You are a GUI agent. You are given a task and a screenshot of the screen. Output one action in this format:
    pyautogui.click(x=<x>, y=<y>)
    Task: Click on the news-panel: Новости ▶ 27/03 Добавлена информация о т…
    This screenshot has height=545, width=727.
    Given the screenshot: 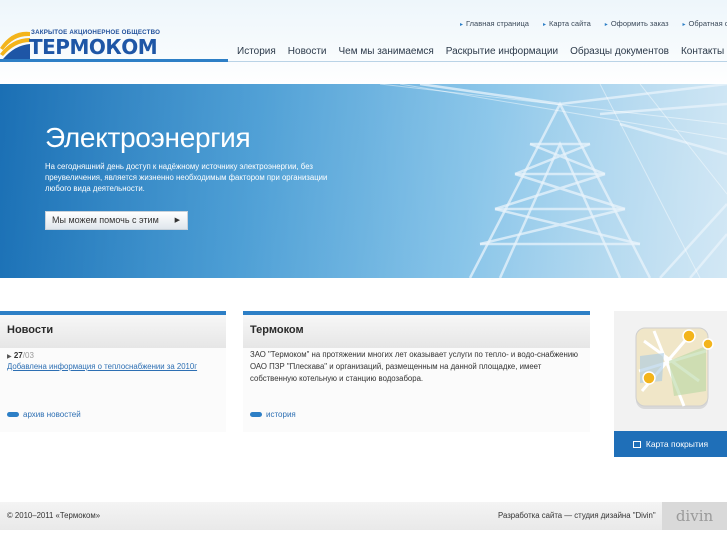 What is the action you would take?
    pyautogui.click(x=113, y=371)
    